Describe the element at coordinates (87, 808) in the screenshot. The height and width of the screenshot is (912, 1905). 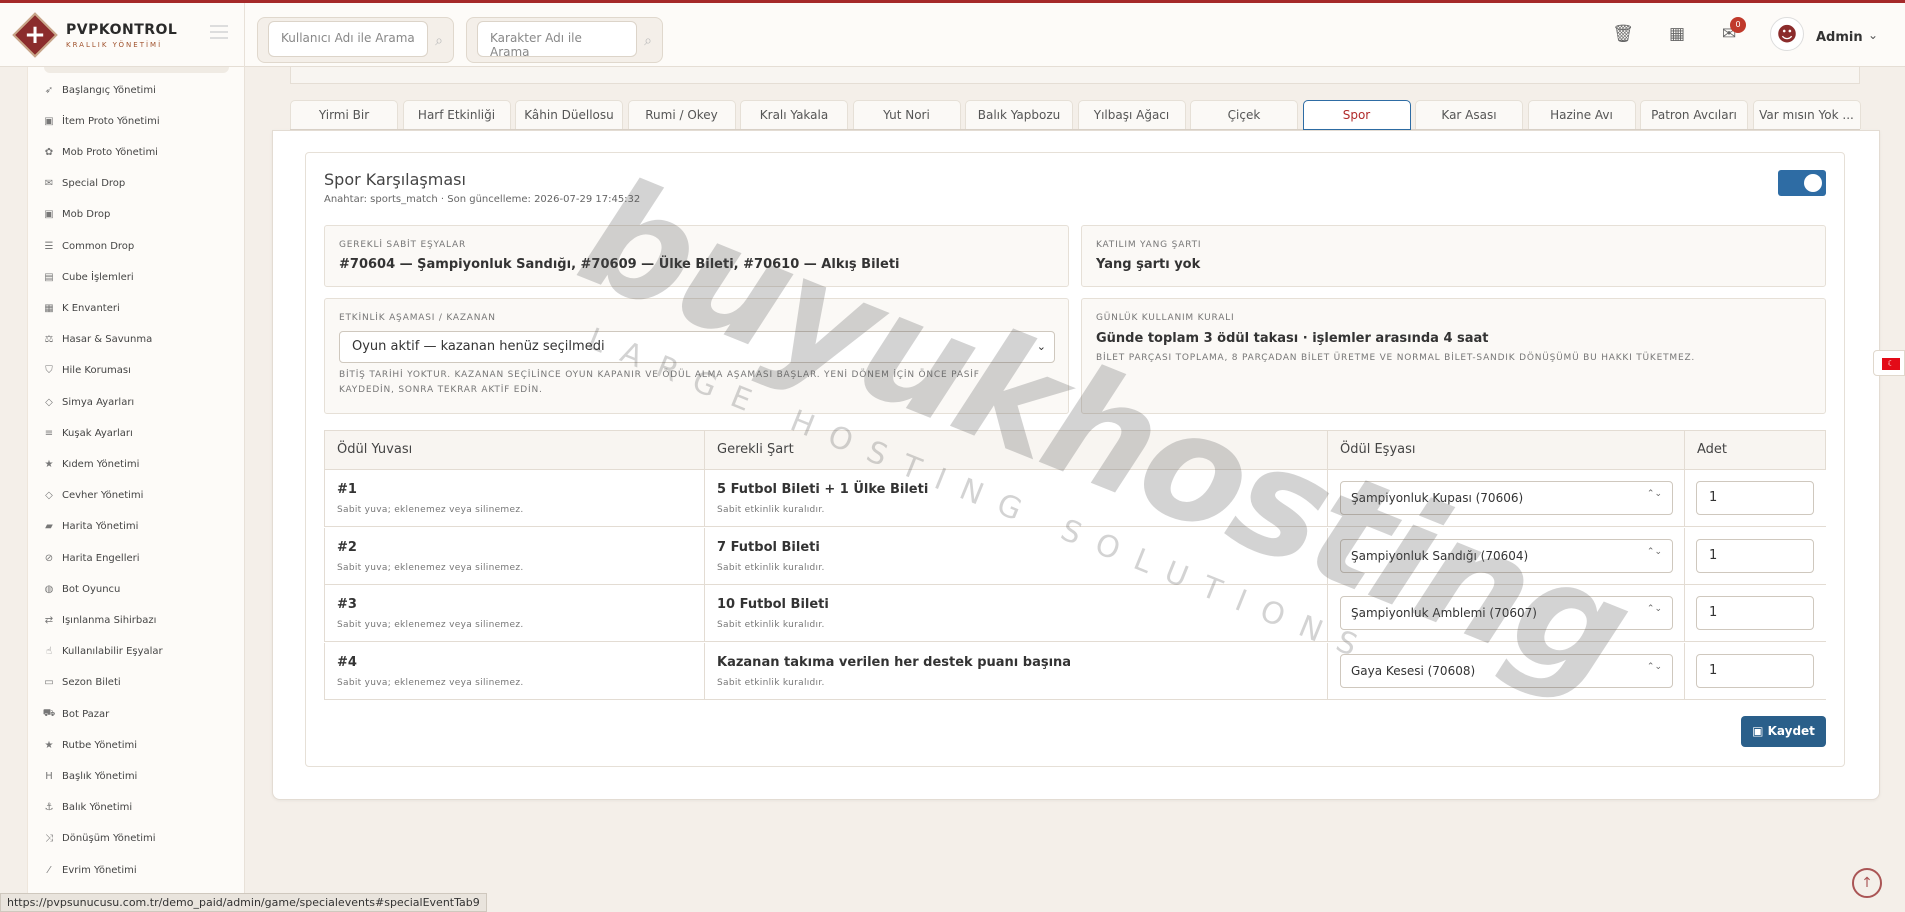
I see `sidebar-item: ⚓ Balık Yönetimi` at that location.